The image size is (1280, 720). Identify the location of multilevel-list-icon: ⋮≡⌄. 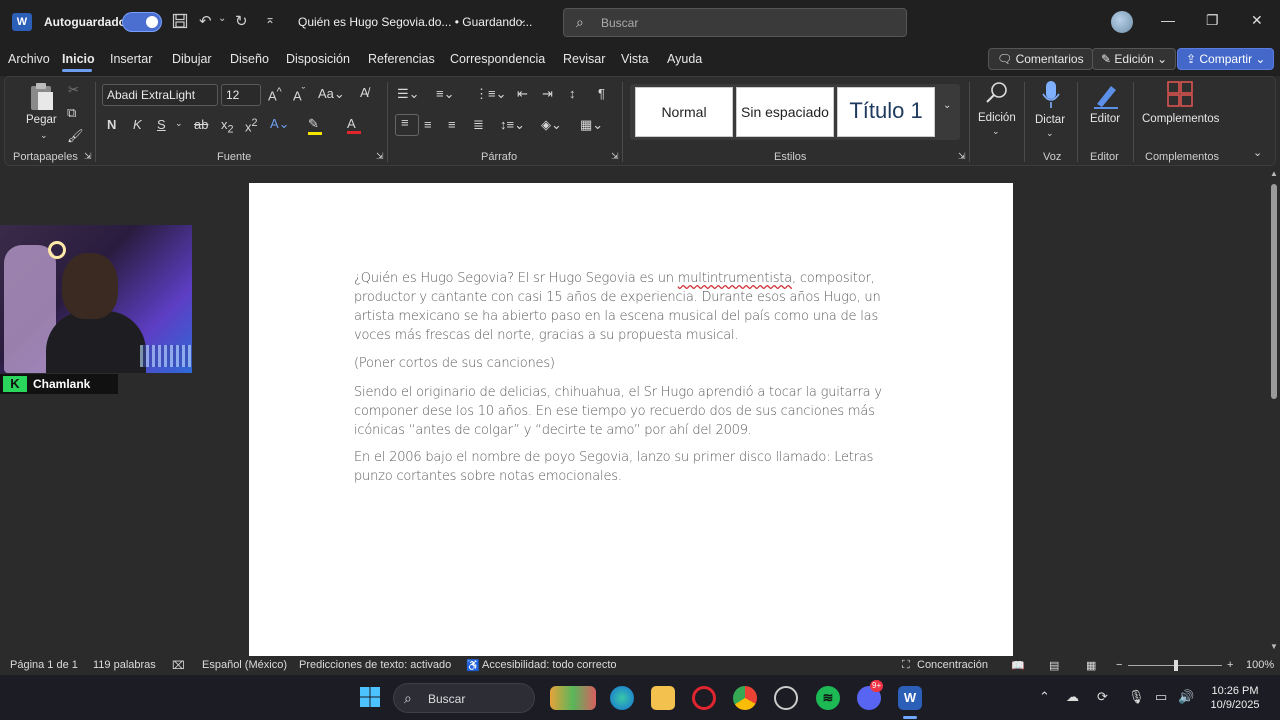
(490, 94).